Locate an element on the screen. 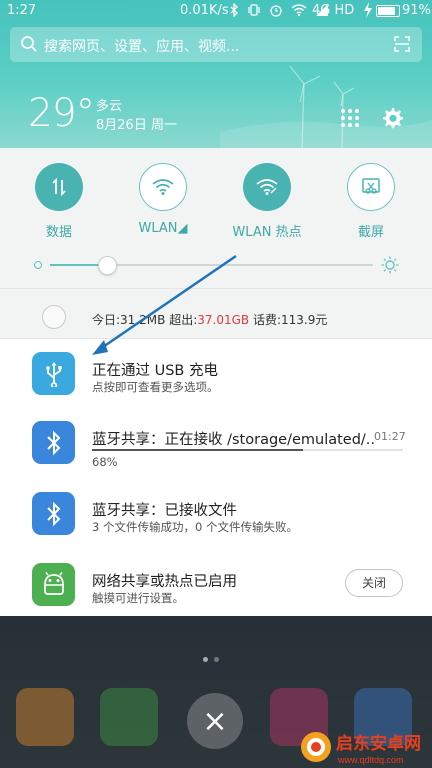 This screenshot has height=768, width=432. notification-subtitle: 点按即可查看更多选项。 is located at coordinates (155, 387).